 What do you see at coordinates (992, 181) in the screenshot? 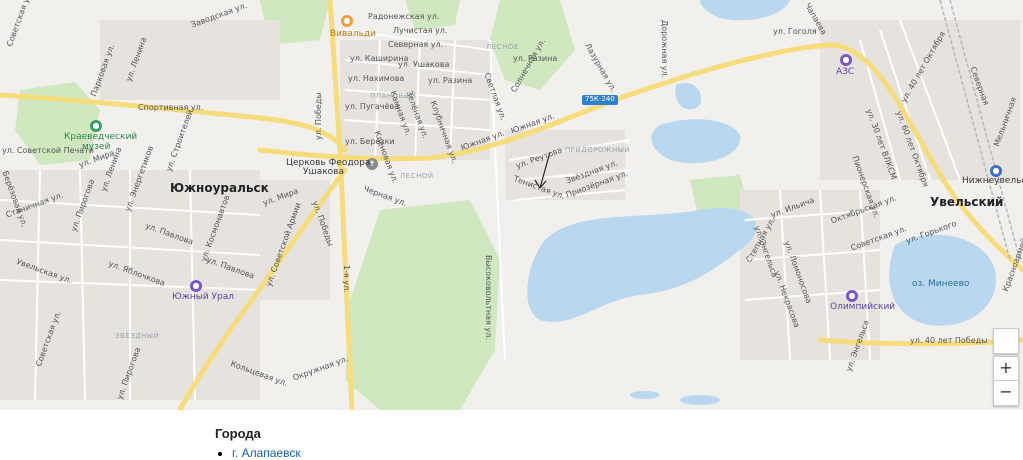
I see `poi-label: Нижнеувельская` at bounding box center [992, 181].